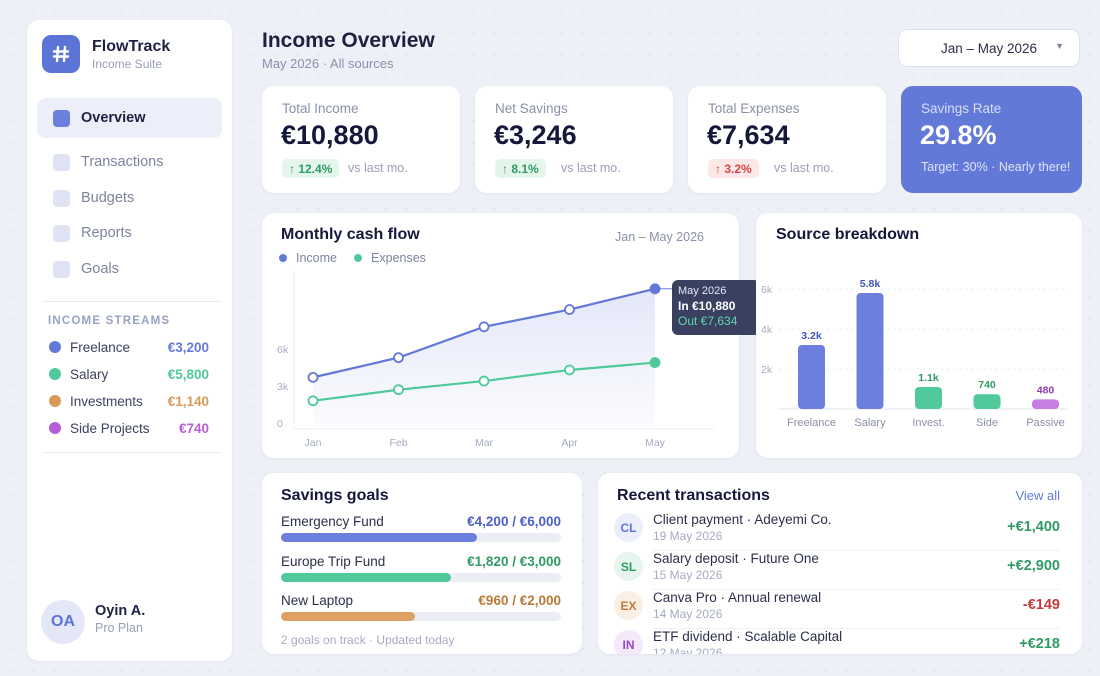  What do you see at coordinates (61, 269) in the screenshot?
I see `goals-icon` at bounding box center [61, 269].